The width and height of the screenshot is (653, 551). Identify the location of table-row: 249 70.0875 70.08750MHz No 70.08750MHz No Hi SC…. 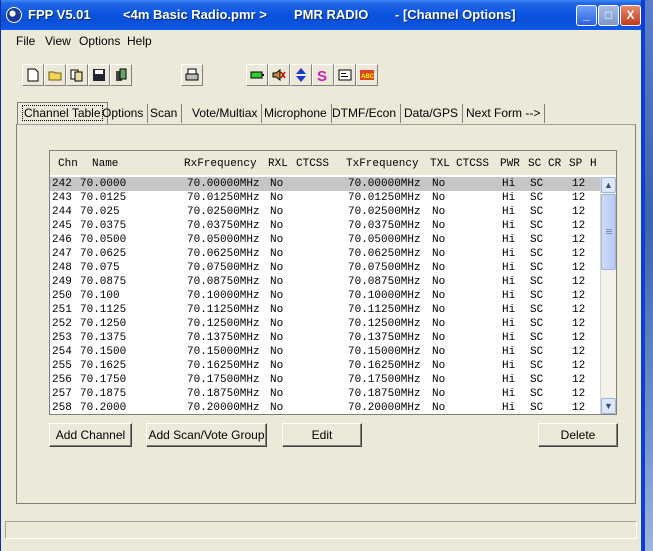
(326, 282).